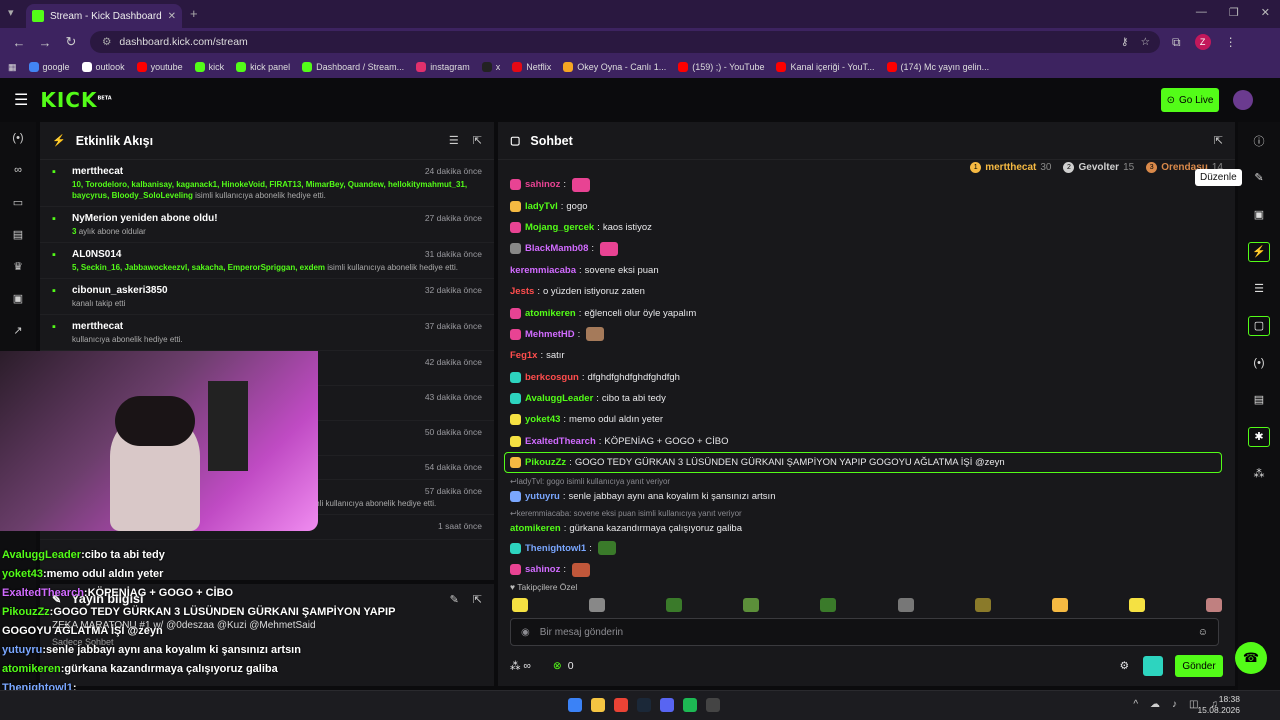  Describe the element at coordinates (454, 140) in the screenshot. I see `filter-icon: ☰` at that location.